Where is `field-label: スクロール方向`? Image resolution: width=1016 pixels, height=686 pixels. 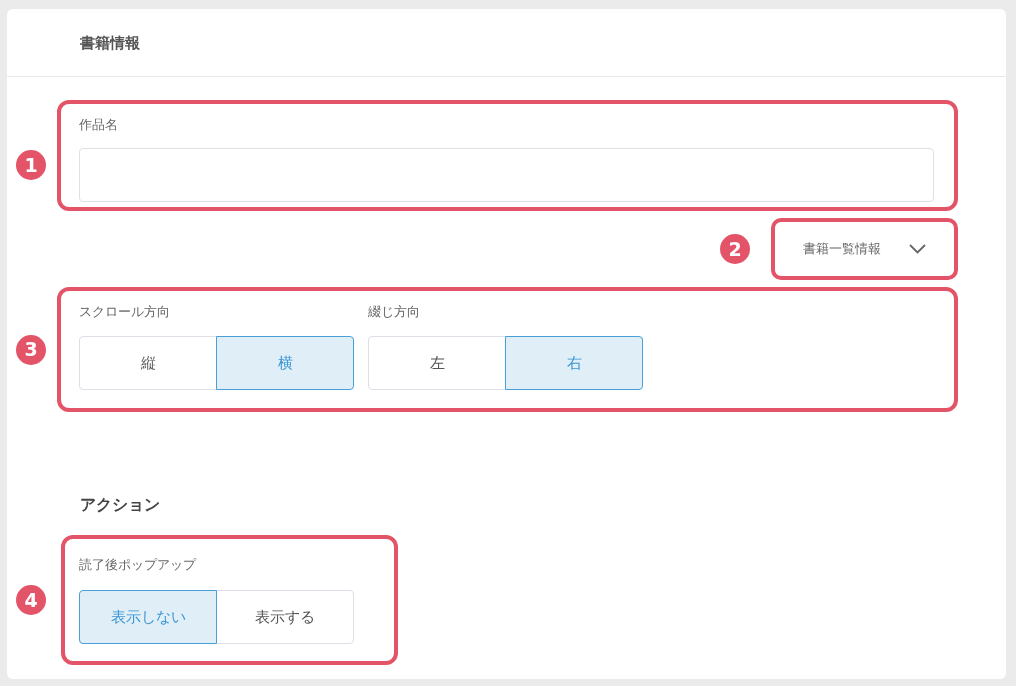
field-label: スクロール方向 is located at coordinates (125, 312).